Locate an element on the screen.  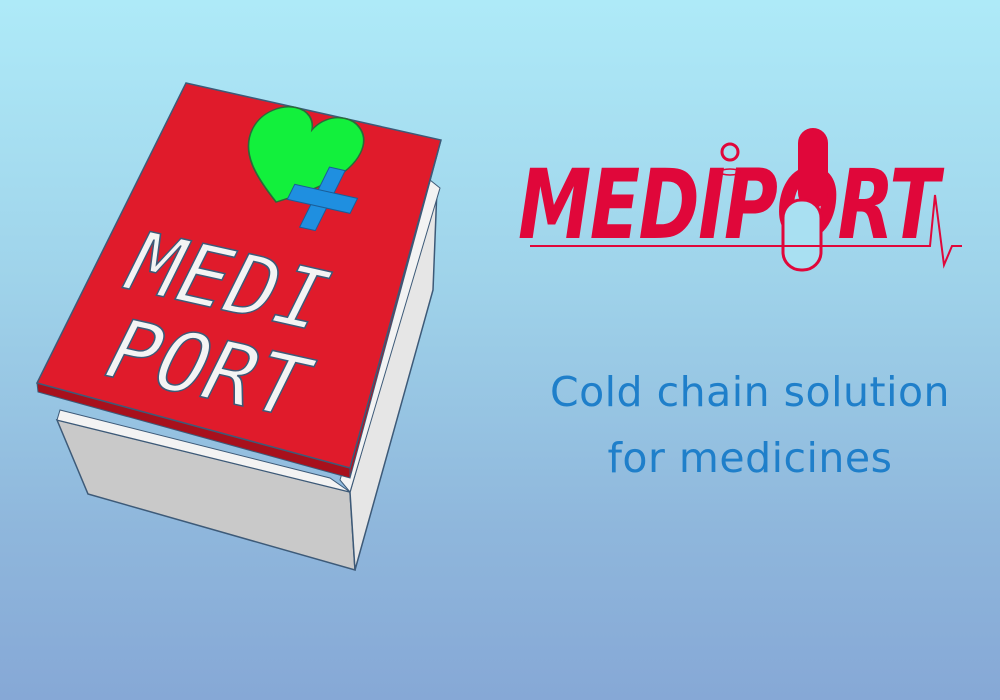
tagline-line1: Cold chain solution is located at coordinates (750, 392).